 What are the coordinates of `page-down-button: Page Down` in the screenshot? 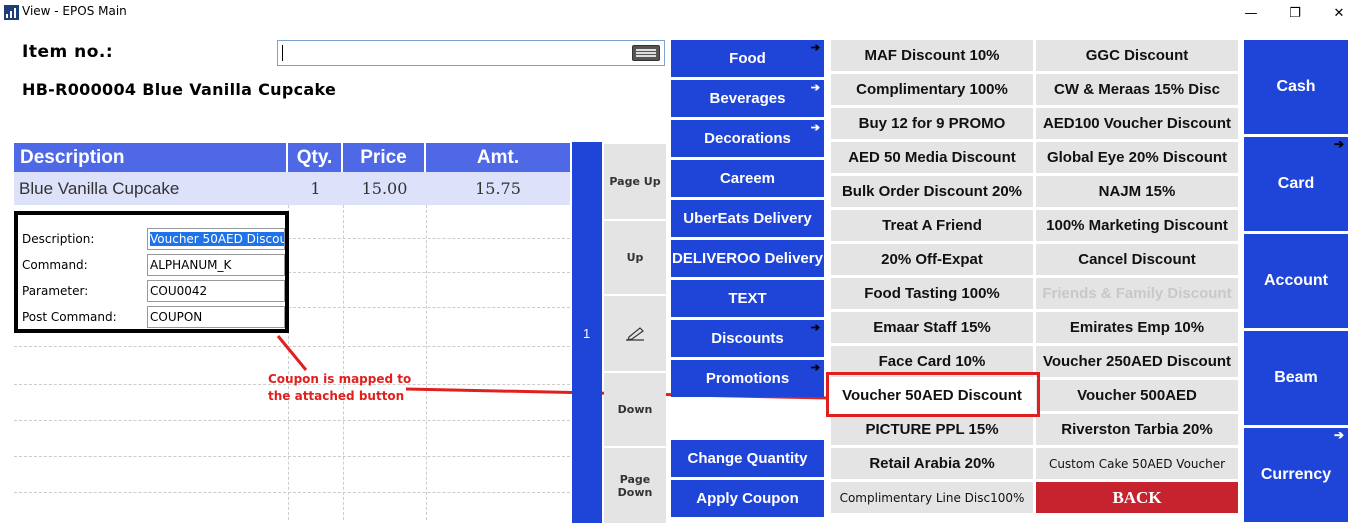 It's located at (635, 485).